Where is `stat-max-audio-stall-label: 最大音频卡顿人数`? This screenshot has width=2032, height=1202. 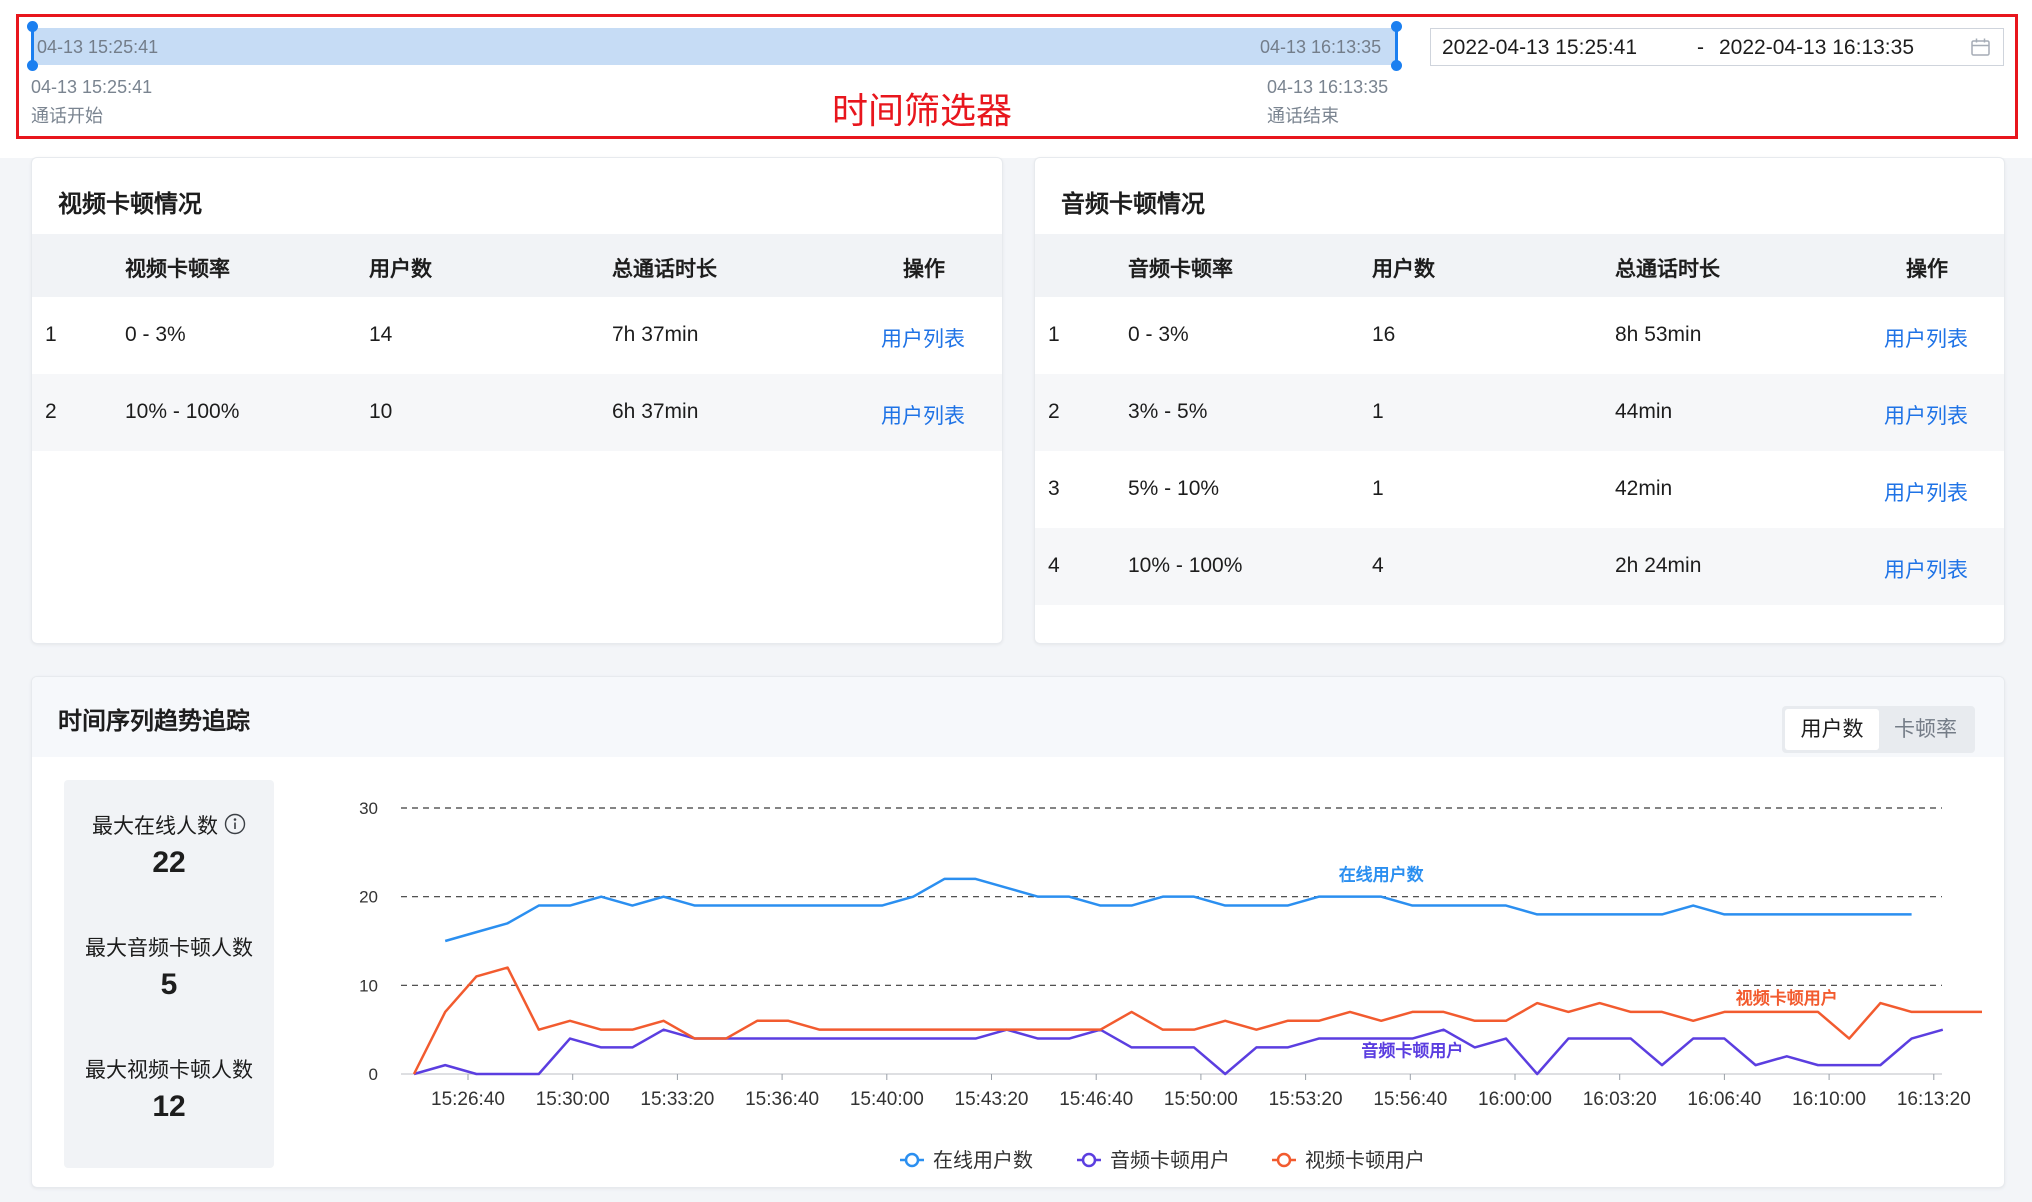
stat-max-audio-stall-label: 最大音频卡顿人数 is located at coordinates (169, 948).